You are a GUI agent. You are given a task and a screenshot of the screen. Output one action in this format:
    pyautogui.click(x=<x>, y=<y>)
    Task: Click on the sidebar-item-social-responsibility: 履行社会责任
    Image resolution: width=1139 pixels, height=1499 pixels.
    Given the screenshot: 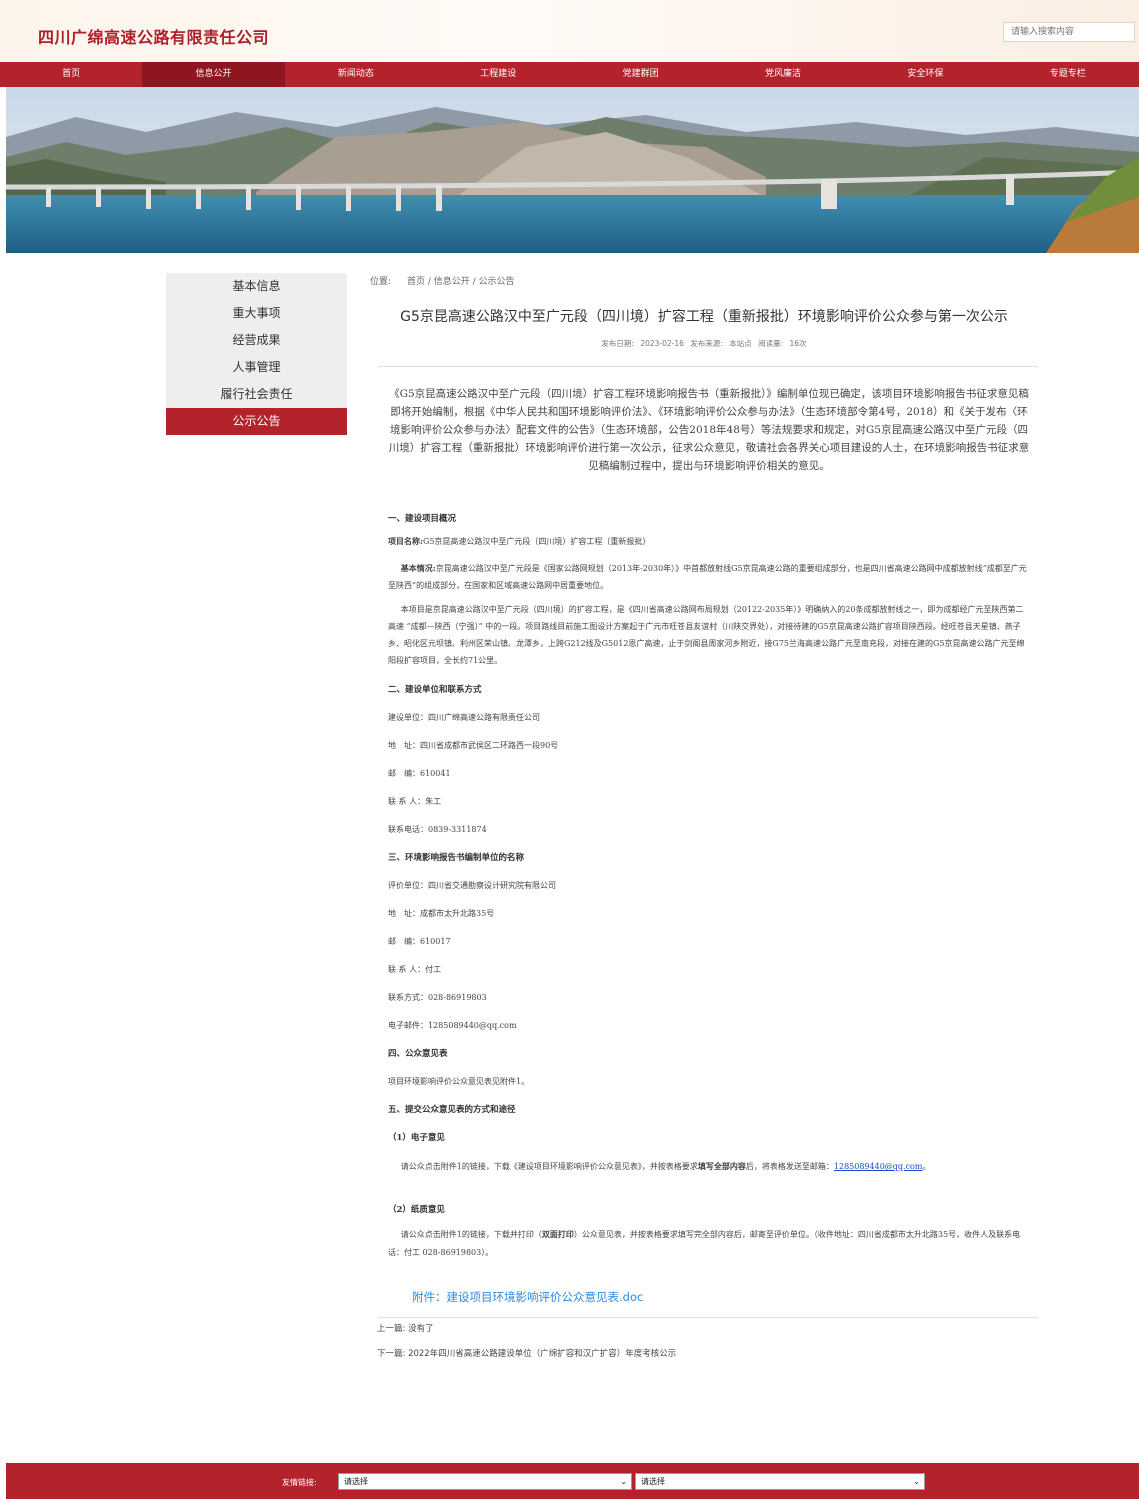 What is the action you would take?
    pyautogui.click(x=256, y=394)
    